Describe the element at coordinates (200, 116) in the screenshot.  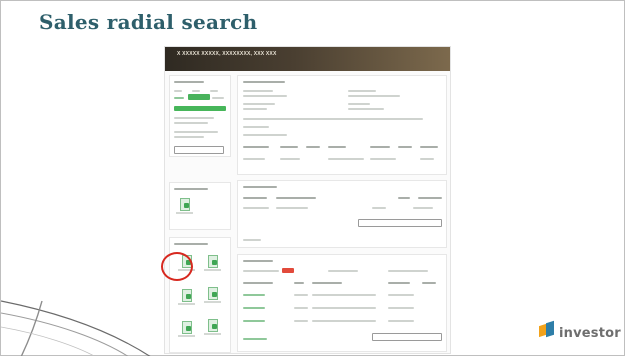
I see `estimate-panel` at that location.